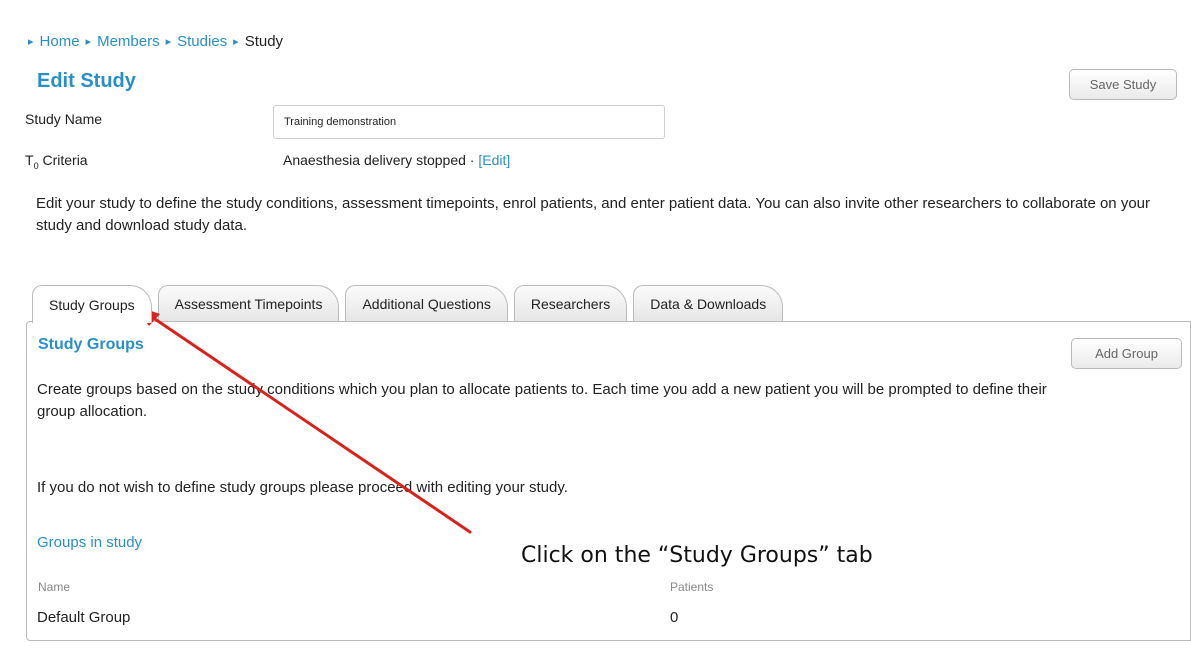 The height and width of the screenshot is (648, 1191). Describe the element at coordinates (92, 304) in the screenshot. I see `tab-study-groups: Study Groups` at that location.